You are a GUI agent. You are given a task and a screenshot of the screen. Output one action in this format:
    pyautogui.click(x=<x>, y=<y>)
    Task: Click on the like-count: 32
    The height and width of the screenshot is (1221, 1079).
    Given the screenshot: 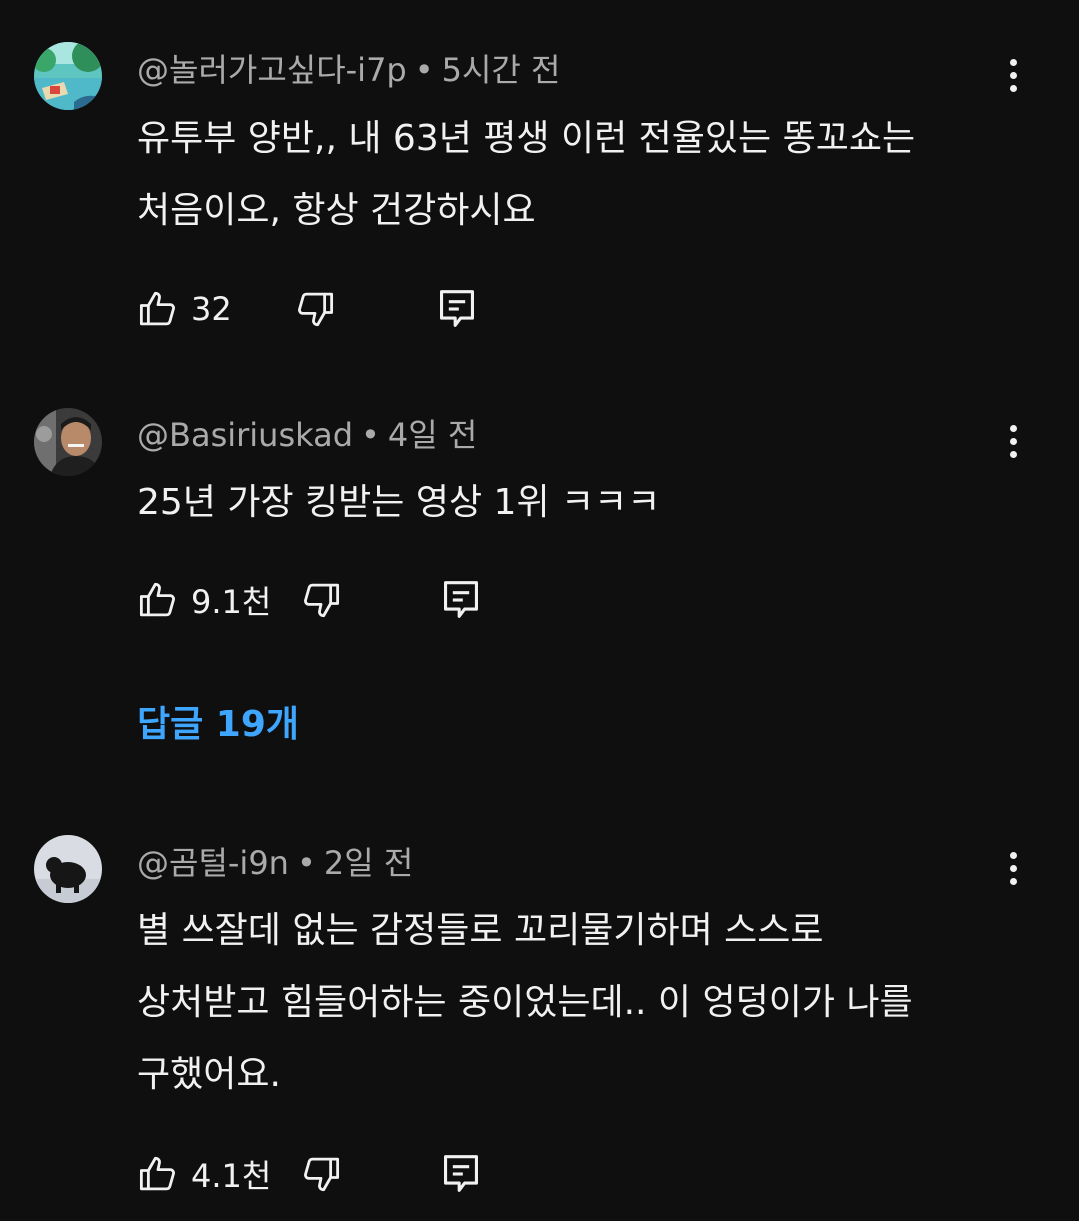 What is the action you would take?
    pyautogui.click(x=211, y=309)
    